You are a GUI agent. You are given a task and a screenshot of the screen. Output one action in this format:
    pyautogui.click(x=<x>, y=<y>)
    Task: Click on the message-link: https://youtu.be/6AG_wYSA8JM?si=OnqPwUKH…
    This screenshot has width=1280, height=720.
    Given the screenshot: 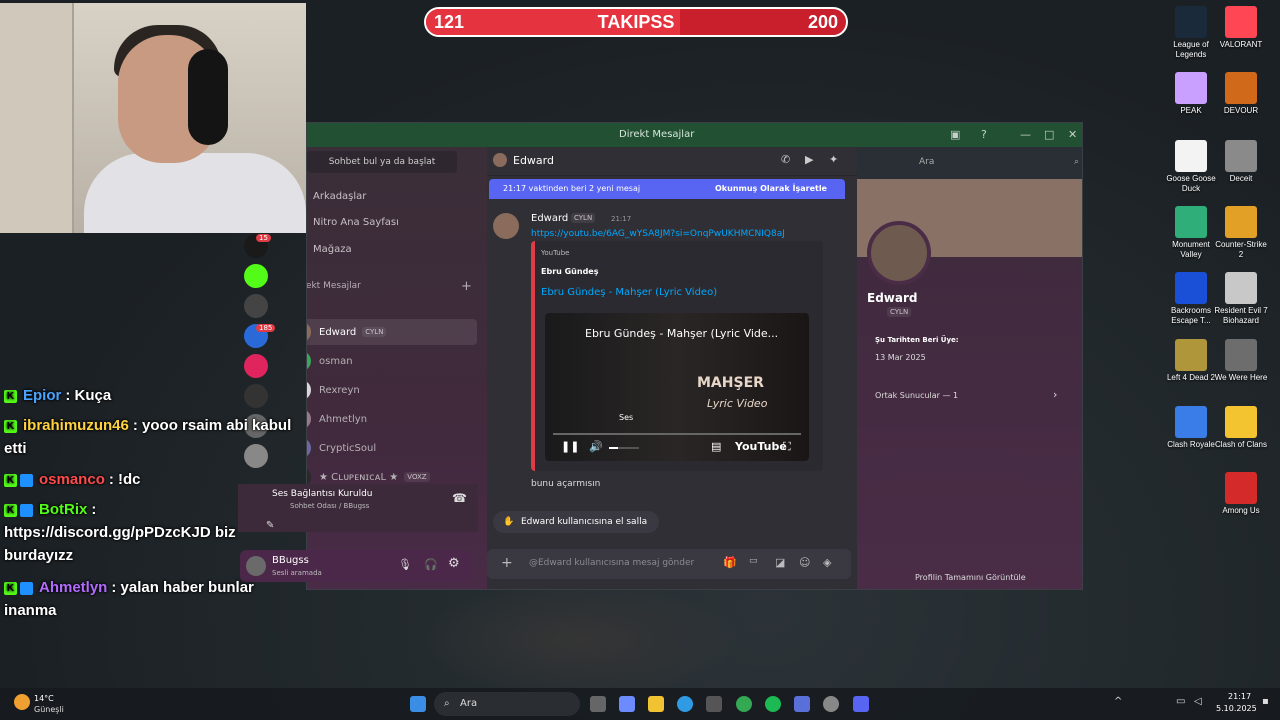 What is the action you would take?
    pyautogui.click(x=658, y=234)
    